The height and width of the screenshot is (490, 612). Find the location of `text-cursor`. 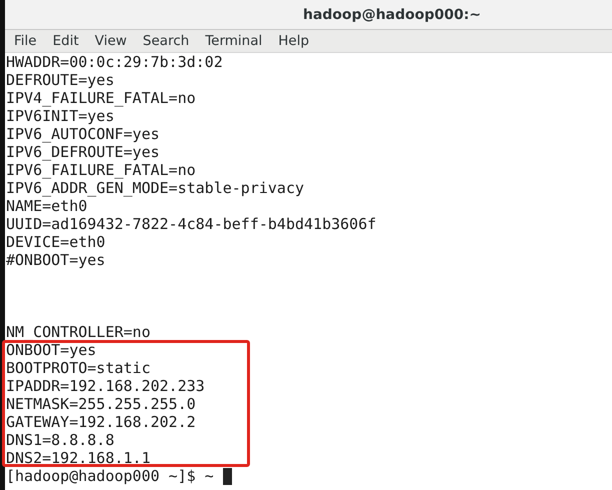

text-cursor is located at coordinates (227, 476).